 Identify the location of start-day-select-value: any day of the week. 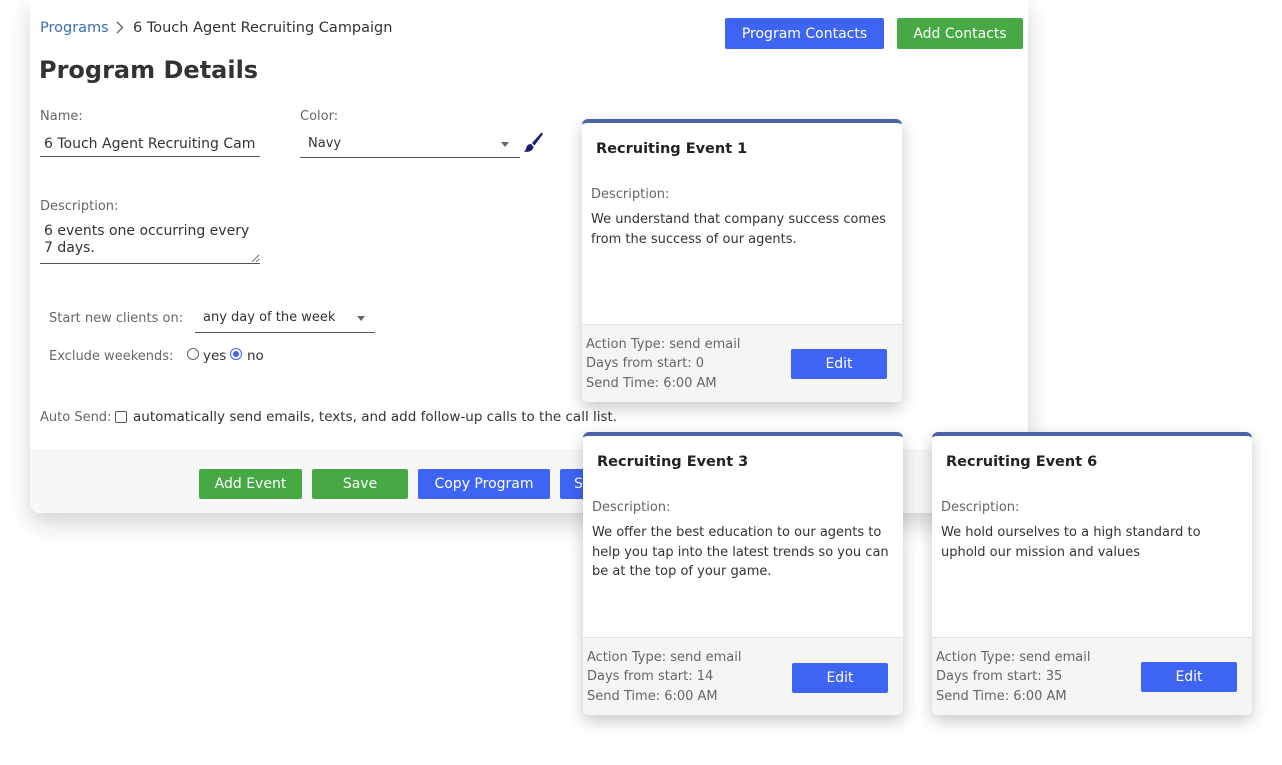
(269, 317).